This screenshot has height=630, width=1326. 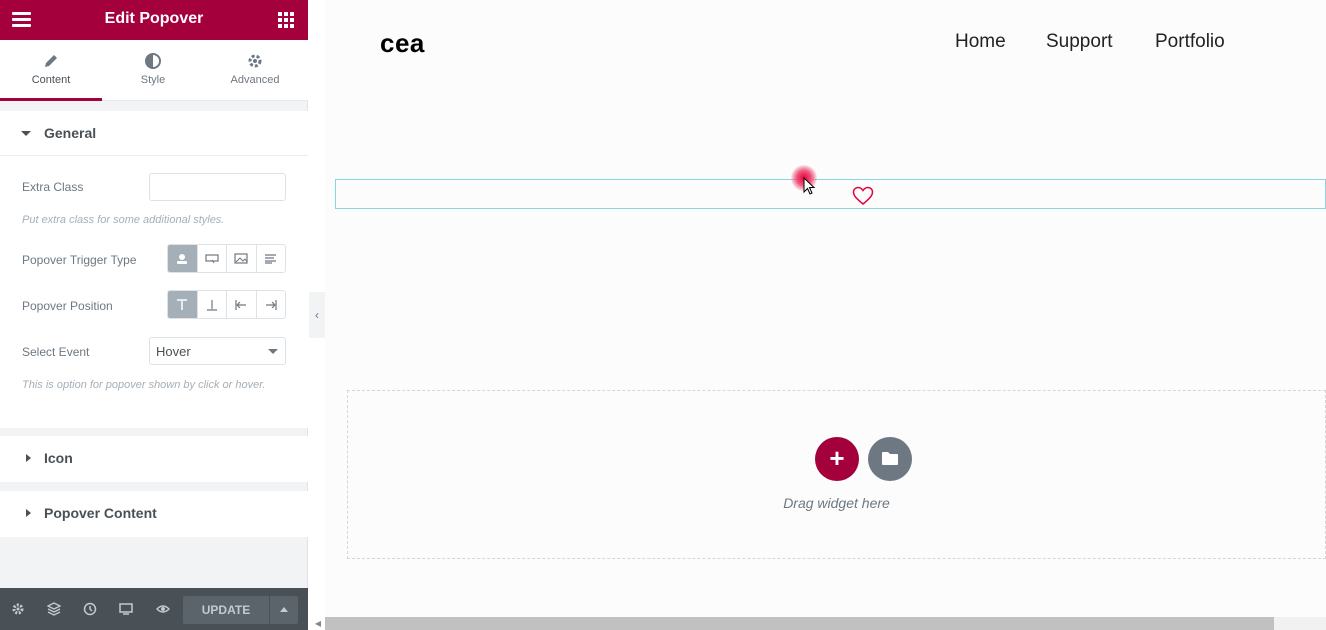 What do you see at coordinates (51, 70) in the screenshot?
I see `tab-content: Content` at bounding box center [51, 70].